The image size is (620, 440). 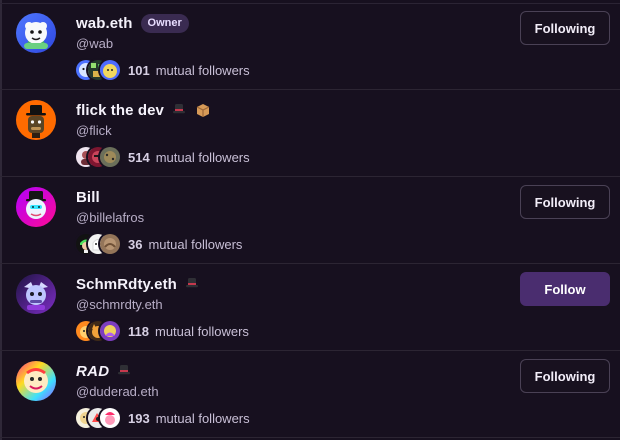 What do you see at coordinates (135, 244) in the screenshot?
I see `mutual-count: 36` at bounding box center [135, 244].